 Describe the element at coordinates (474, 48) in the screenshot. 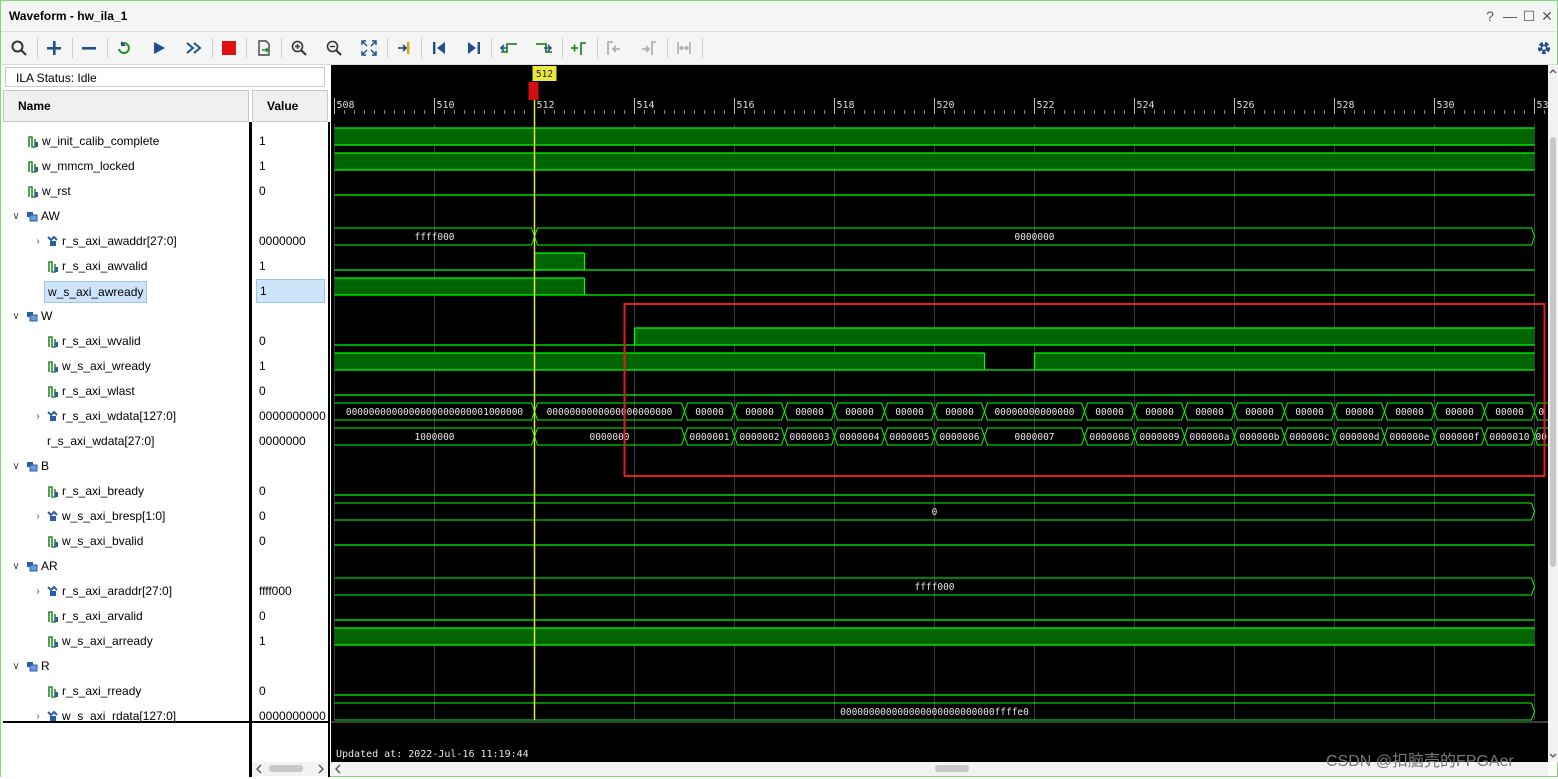

I see `go-to-end-icon` at that location.